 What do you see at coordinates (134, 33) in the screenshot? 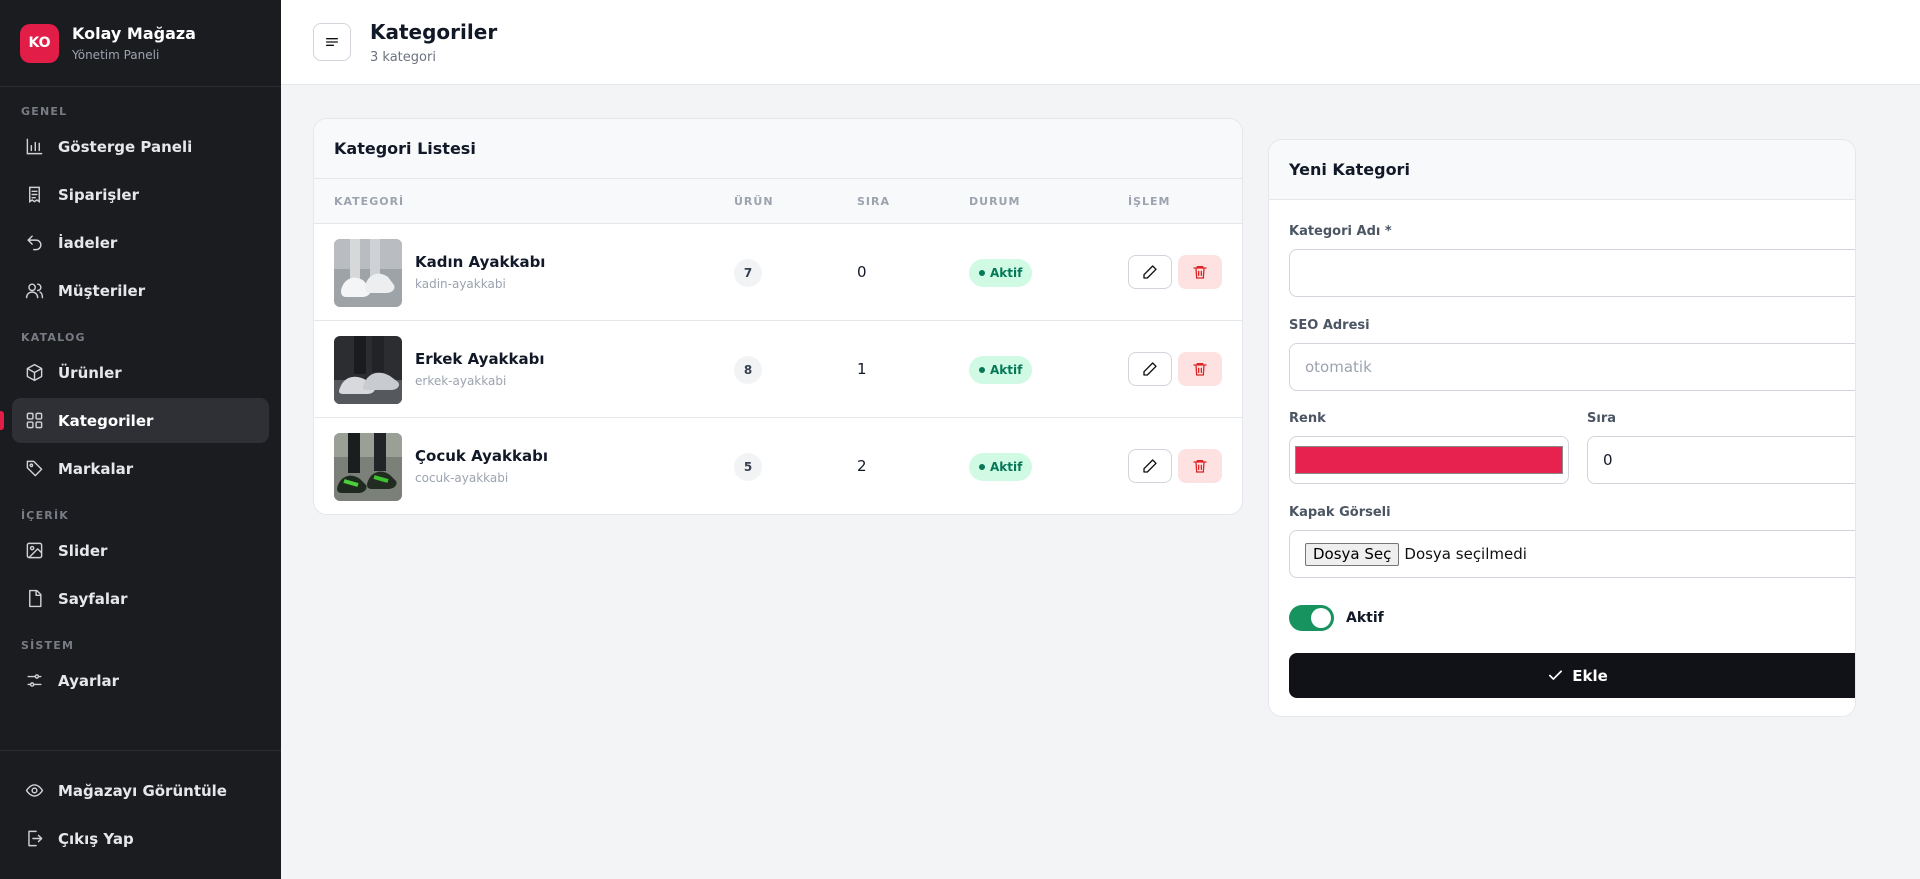
I see `brand-name: Kolay Mağaza` at bounding box center [134, 33].